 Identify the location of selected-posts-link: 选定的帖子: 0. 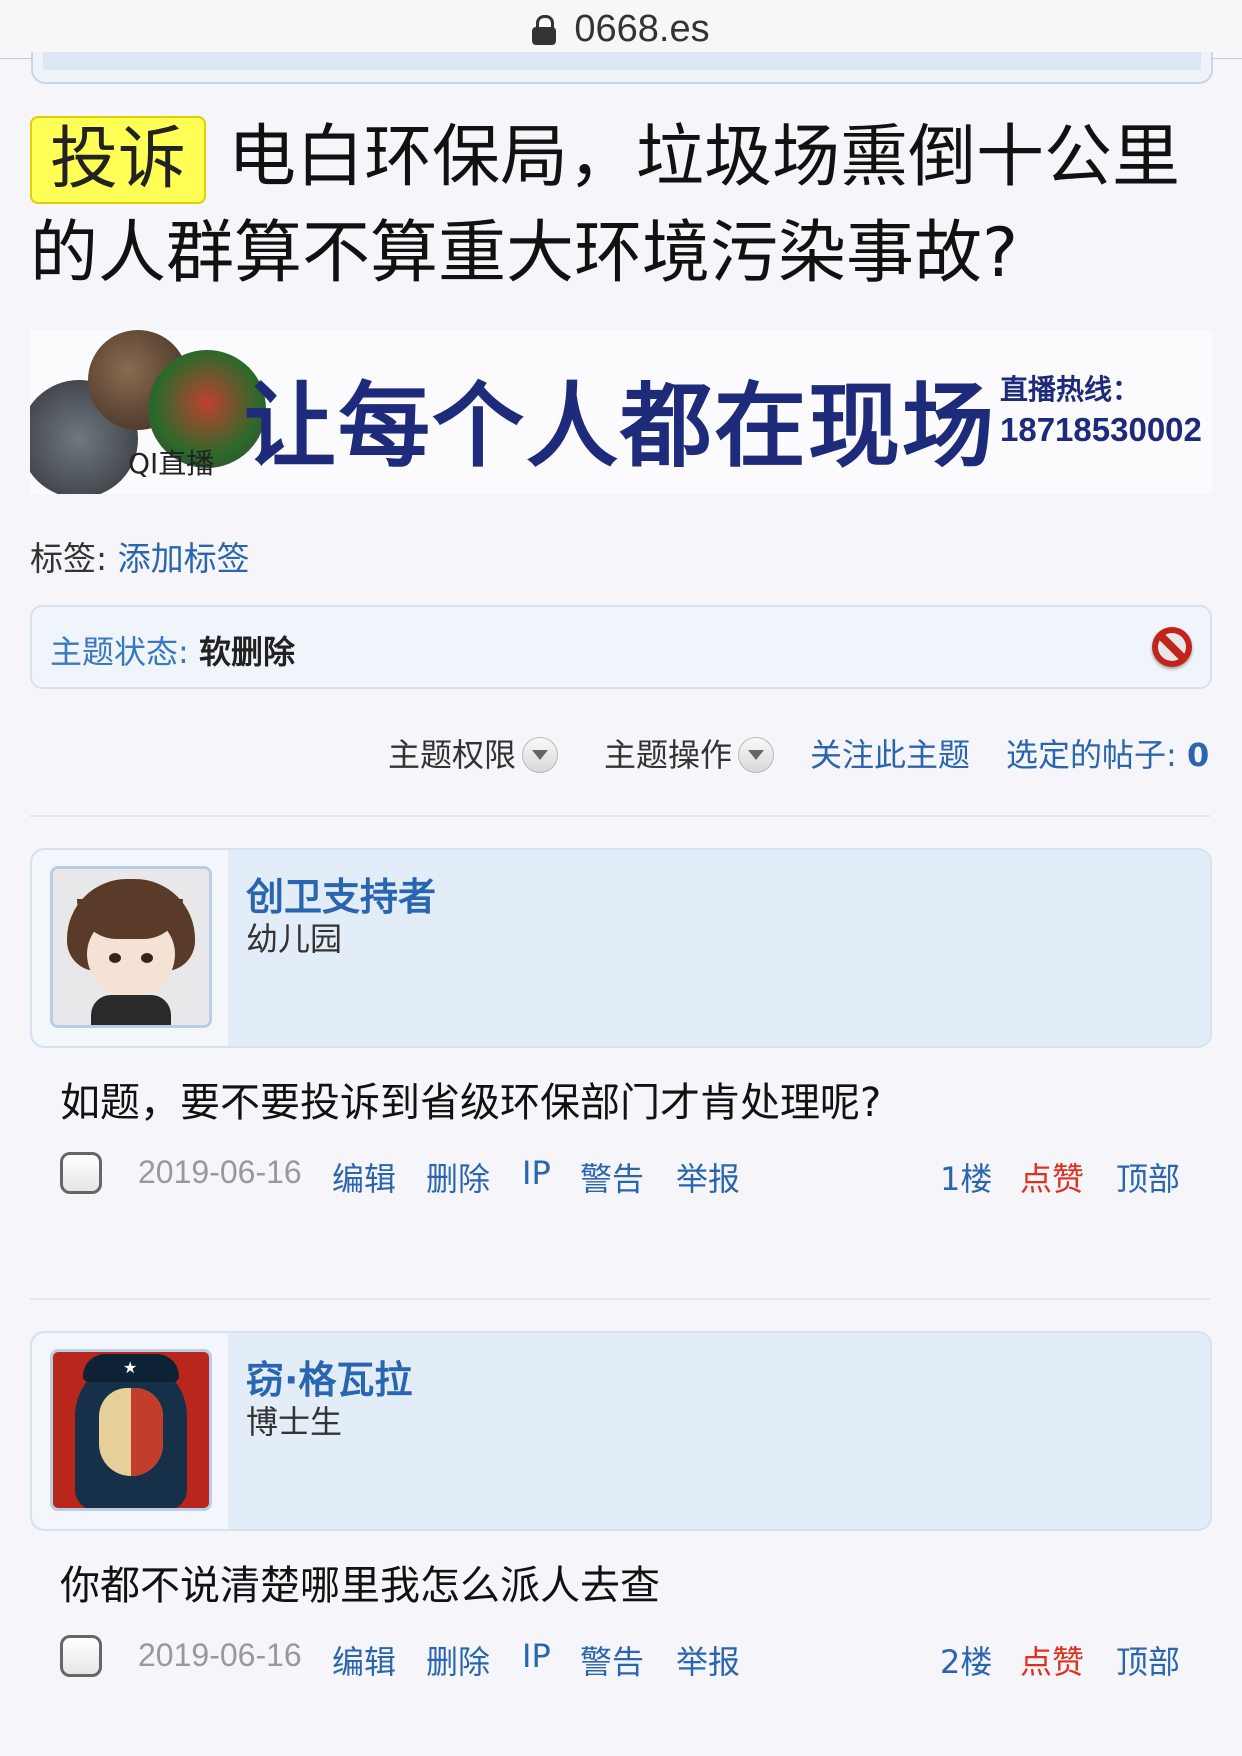
(1107, 753).